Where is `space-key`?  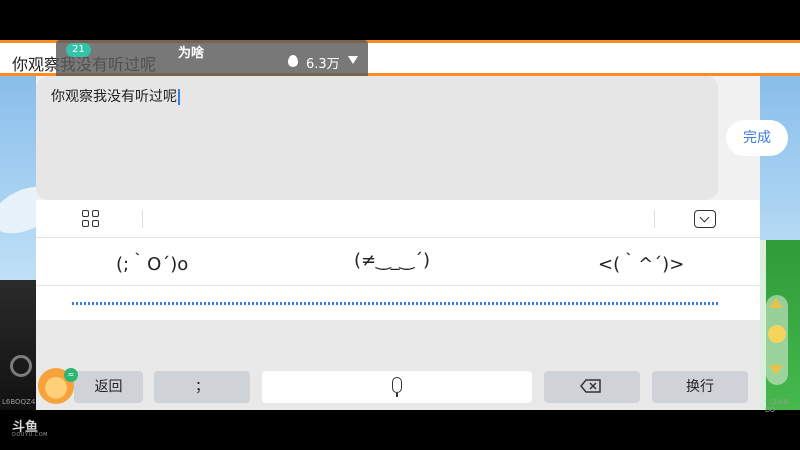 space-key is located at coordinates (397, 387).